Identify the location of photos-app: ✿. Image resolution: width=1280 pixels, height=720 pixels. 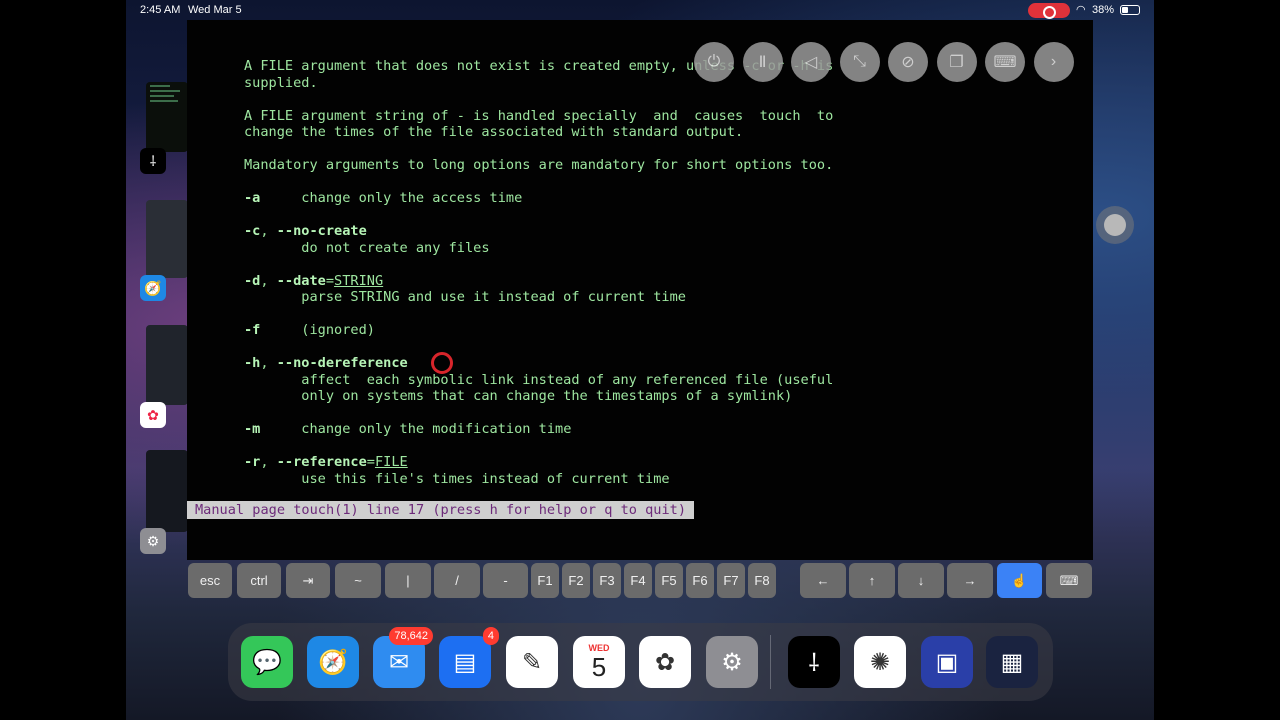
(665, 662).